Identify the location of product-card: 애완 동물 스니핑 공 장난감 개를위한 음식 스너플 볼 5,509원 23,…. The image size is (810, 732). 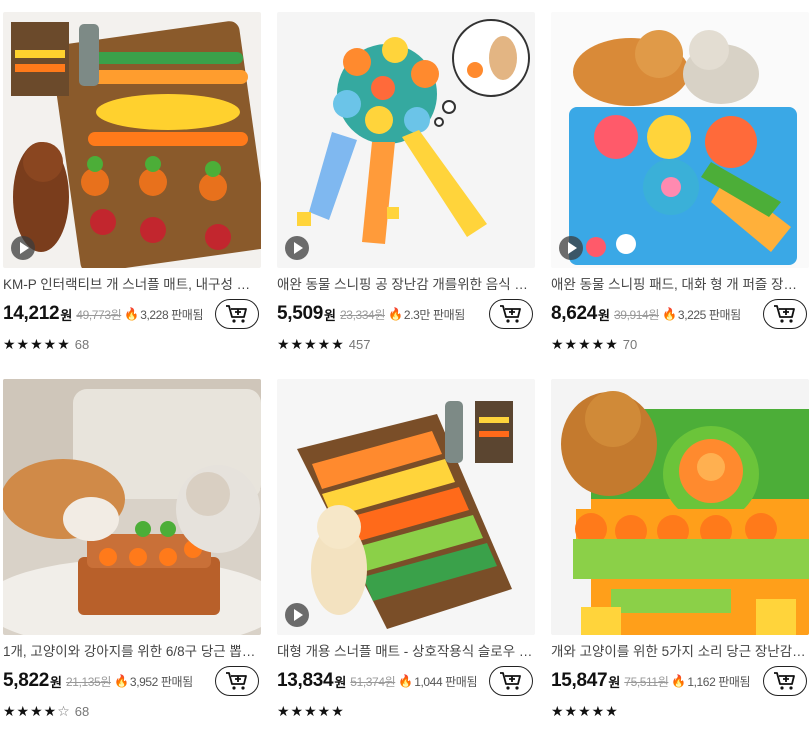
(406, 182).